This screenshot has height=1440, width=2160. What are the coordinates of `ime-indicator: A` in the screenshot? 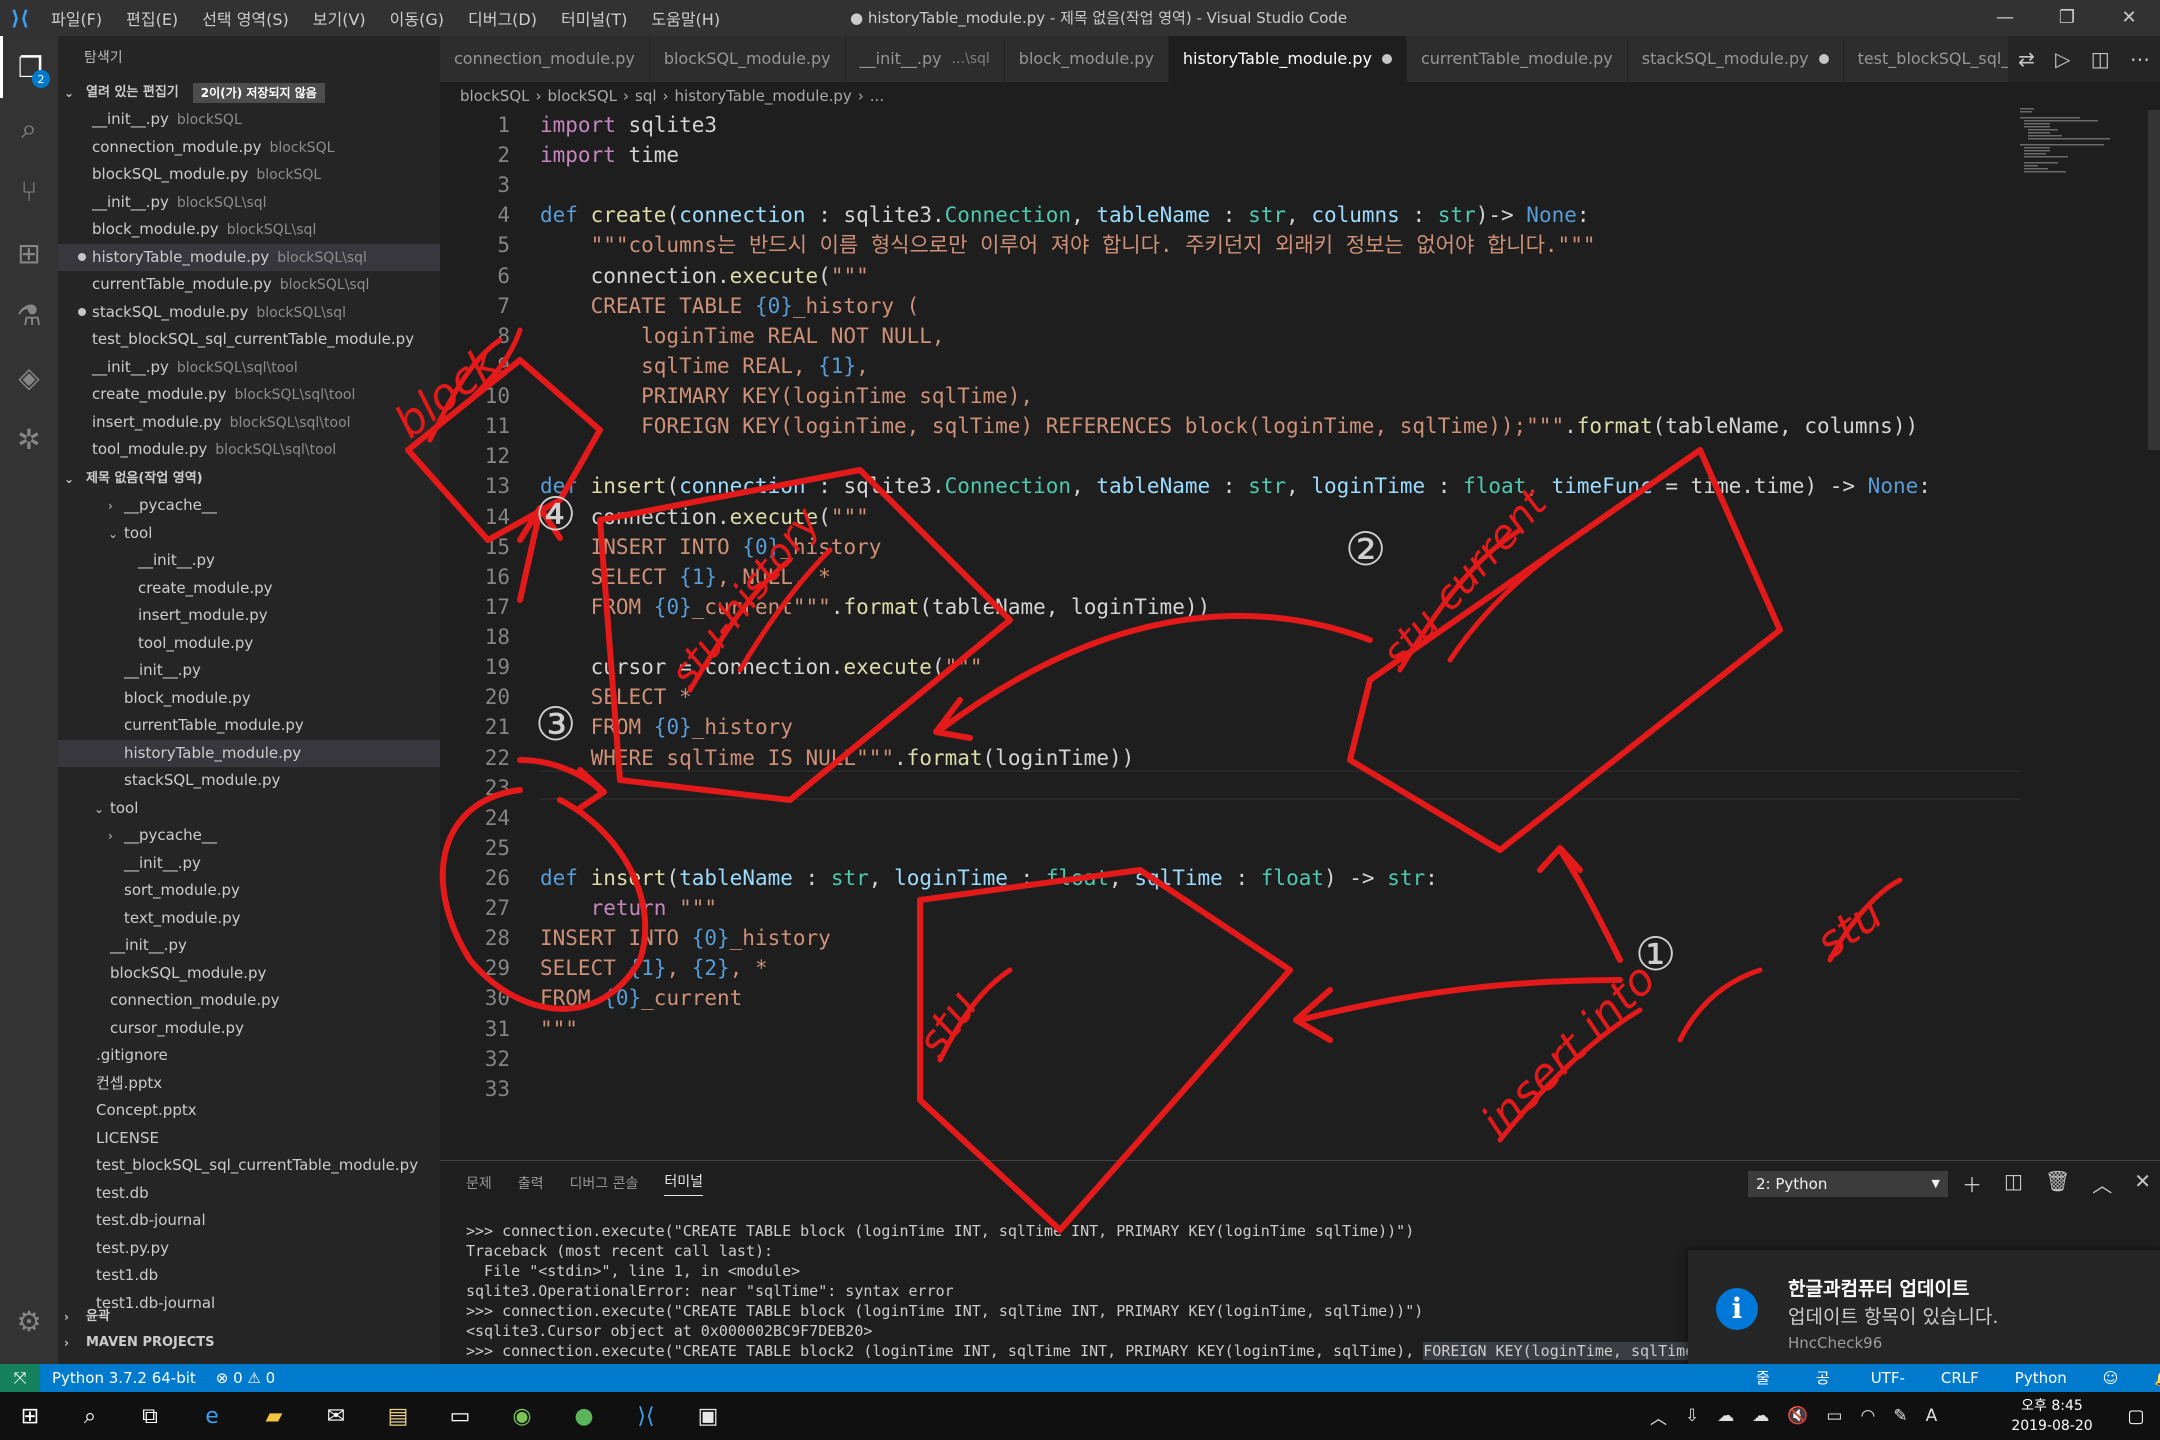 It's located at (1932, 1416).